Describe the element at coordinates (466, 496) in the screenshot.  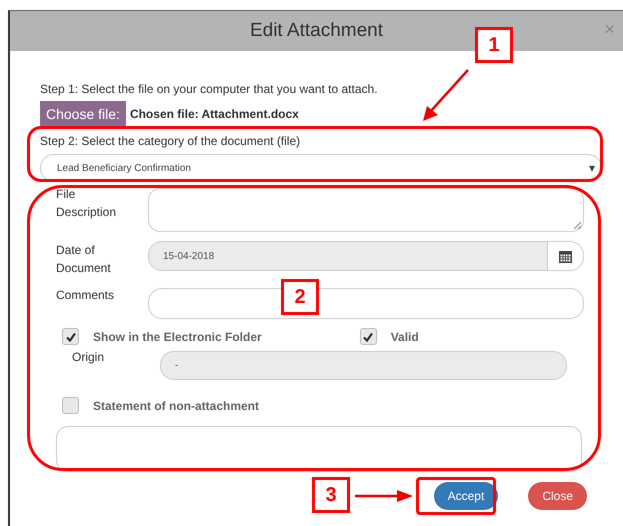
I see `accept-button: Accept` at that location.